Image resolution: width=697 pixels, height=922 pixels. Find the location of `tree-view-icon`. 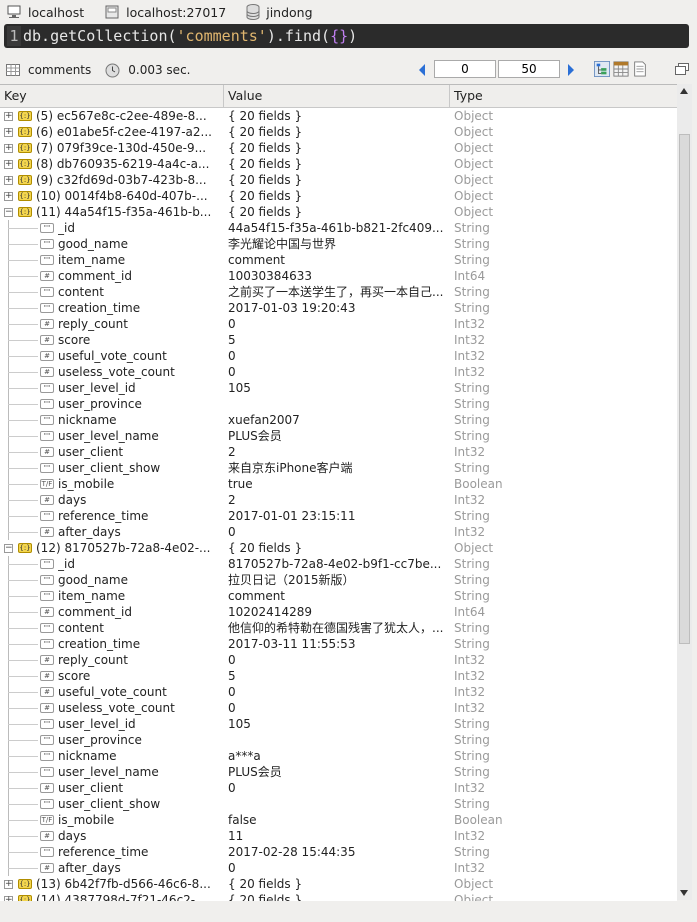

tree-view-icon is located at coordinates (602, 69).